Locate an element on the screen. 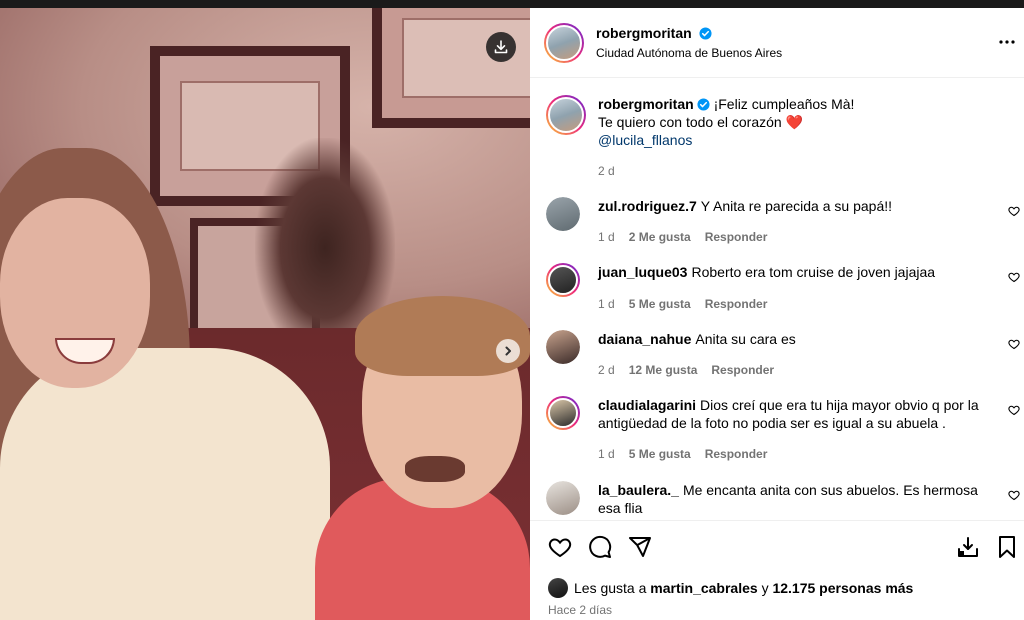 This screenshot has height=620, width=1024. heart-emoji: ❤️ is located at coordinates (794, 122).